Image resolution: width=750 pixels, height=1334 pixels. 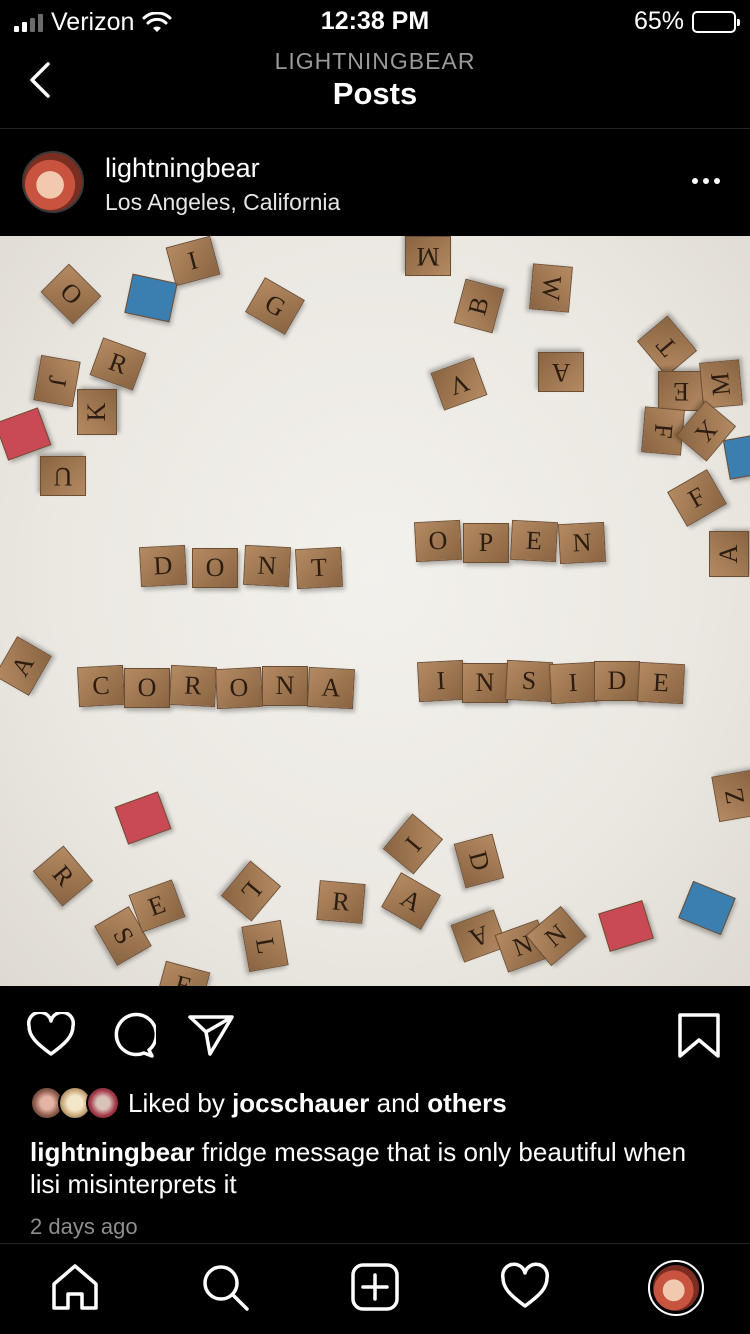 I want to click on home-icon, so click(x=75, y=1287).